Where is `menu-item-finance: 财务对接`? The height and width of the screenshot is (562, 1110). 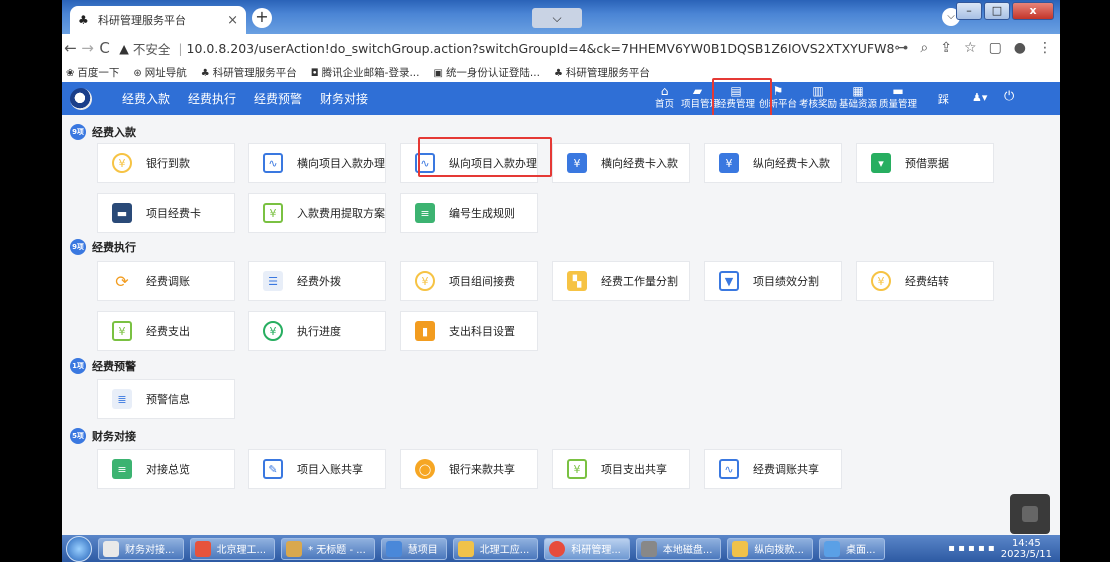 menu-item-finance: 财务对接 is located at coordinates (344, 98).